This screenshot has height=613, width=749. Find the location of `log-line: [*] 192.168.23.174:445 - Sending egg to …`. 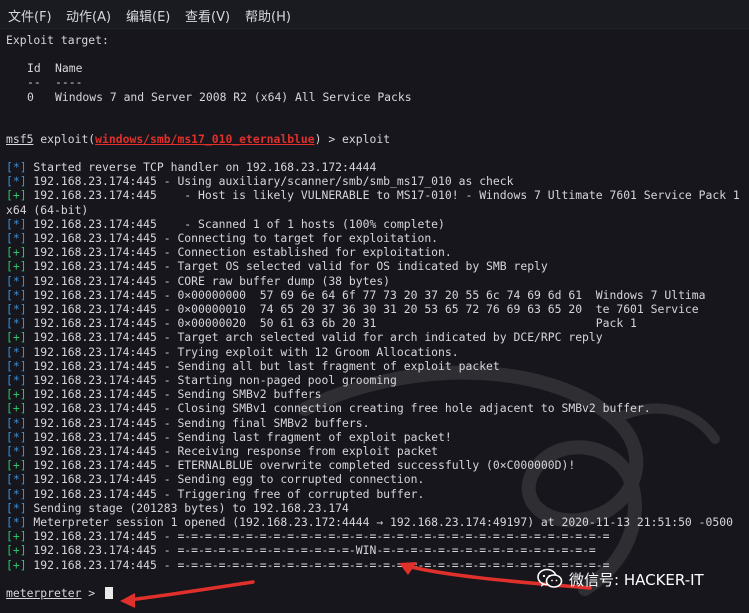

log-line: [*] 192.168.23.174:445 - Sending egg to … is located at coordinates (215, 479).